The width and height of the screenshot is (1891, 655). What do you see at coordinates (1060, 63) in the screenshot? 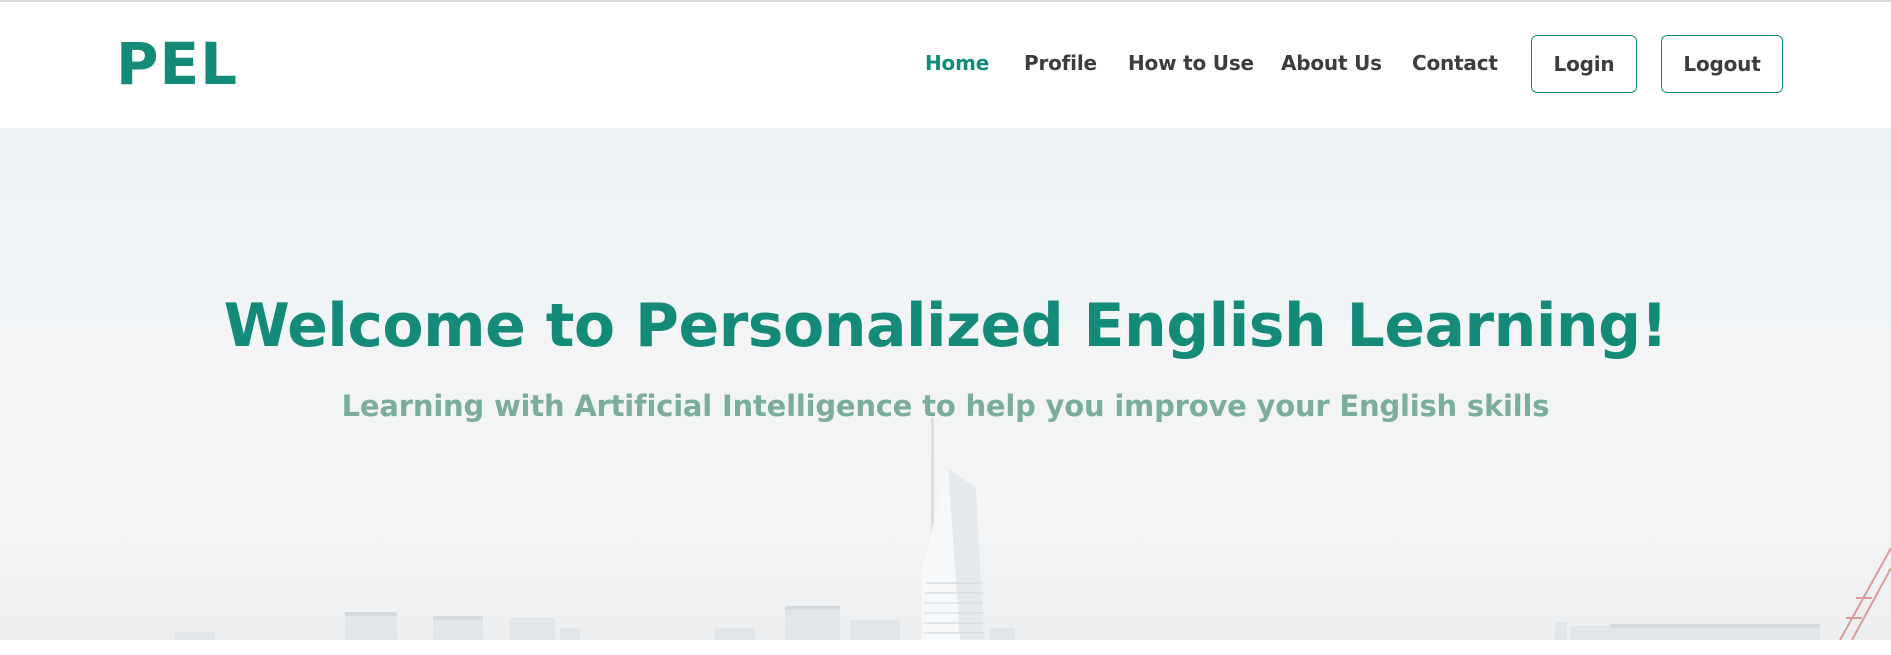
I see `nav-link-profile: Profile` at bounding box center [1060, 63].